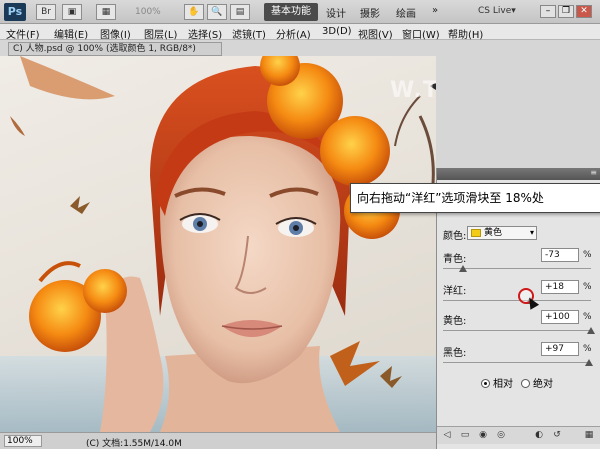 Image resolution: width=600 pixels, height=449 pixels. I want to click on relative-radio-dot, so click(485, 383).